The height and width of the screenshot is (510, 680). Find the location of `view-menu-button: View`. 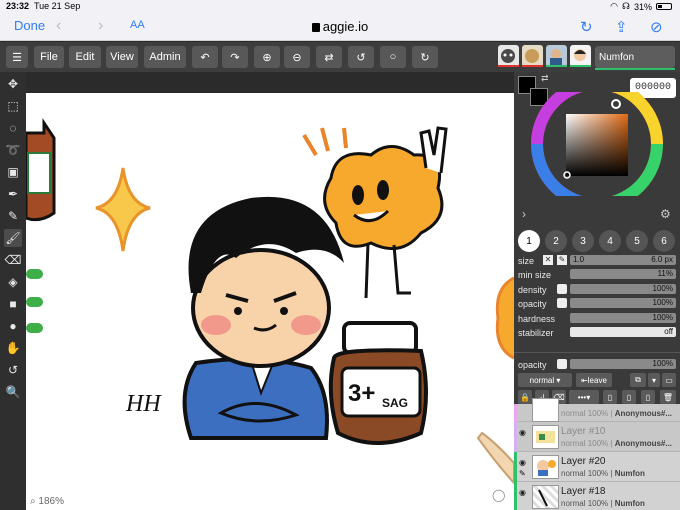

view-menu-button: View is located at coordinates (122, 57).